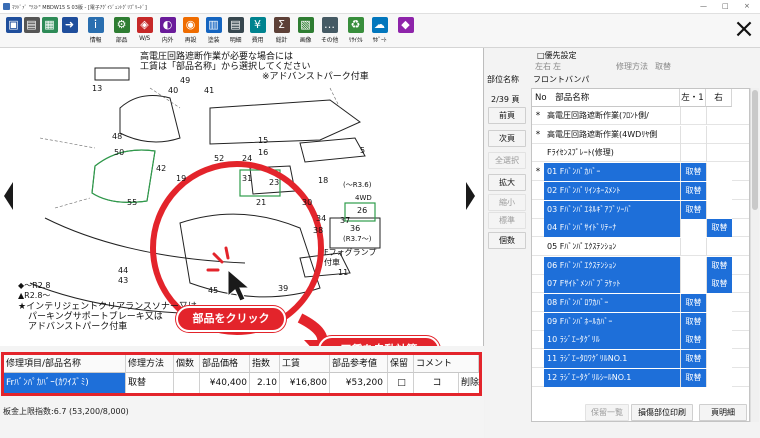  I want to click on part-number: 48, so click(117, 136).